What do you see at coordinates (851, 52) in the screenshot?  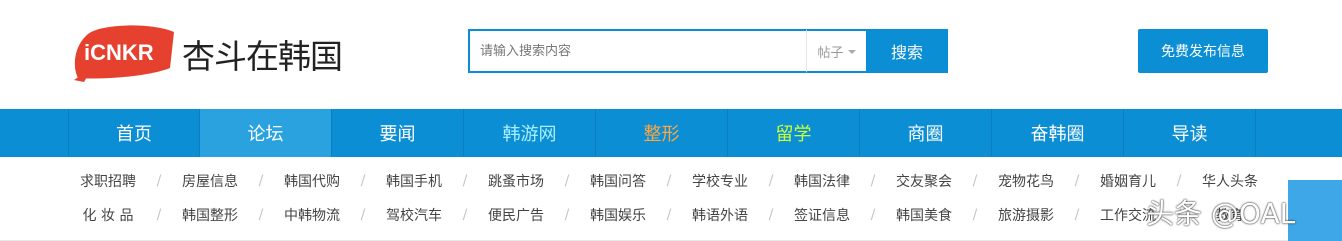 I see `chevron-down-icon` at bounding box center [851, 52].